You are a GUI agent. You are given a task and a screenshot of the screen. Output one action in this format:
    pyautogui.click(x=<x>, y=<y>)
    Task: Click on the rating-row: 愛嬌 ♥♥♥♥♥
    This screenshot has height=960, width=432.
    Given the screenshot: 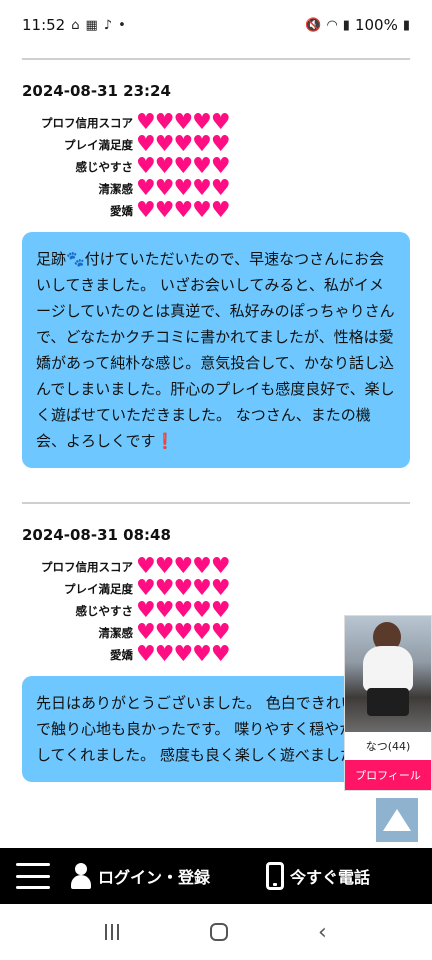 What is the action you would take?
    pyautogui.click(x=216, y=211)
    